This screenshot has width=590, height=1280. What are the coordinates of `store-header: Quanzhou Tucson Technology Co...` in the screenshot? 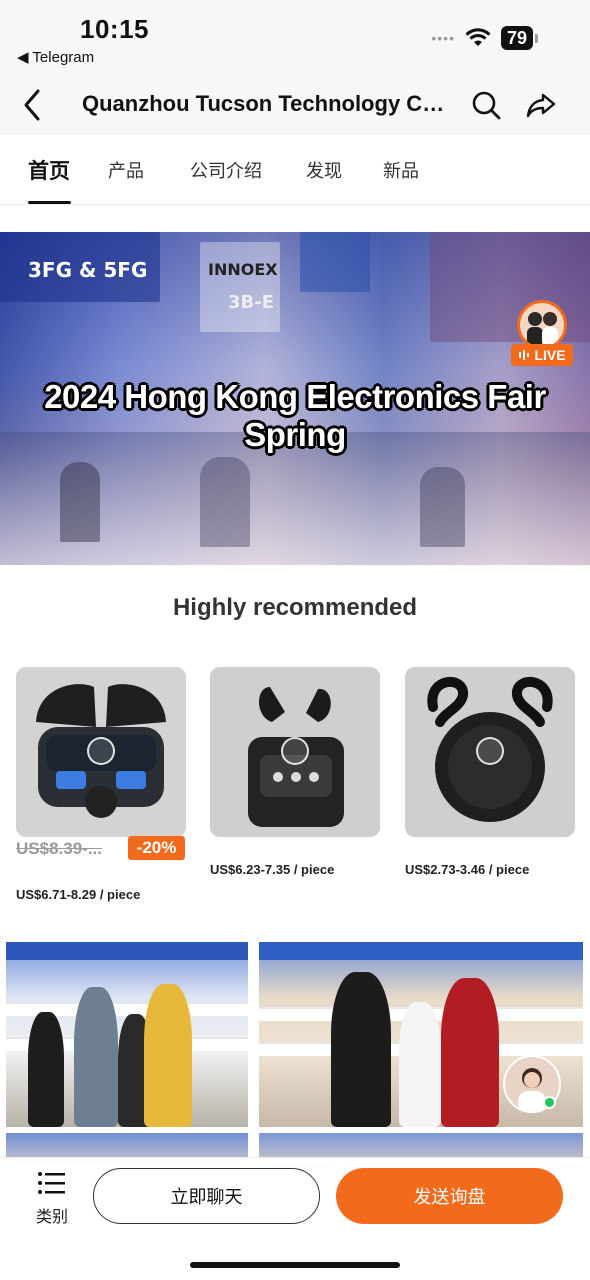 It's located at (295, 105).